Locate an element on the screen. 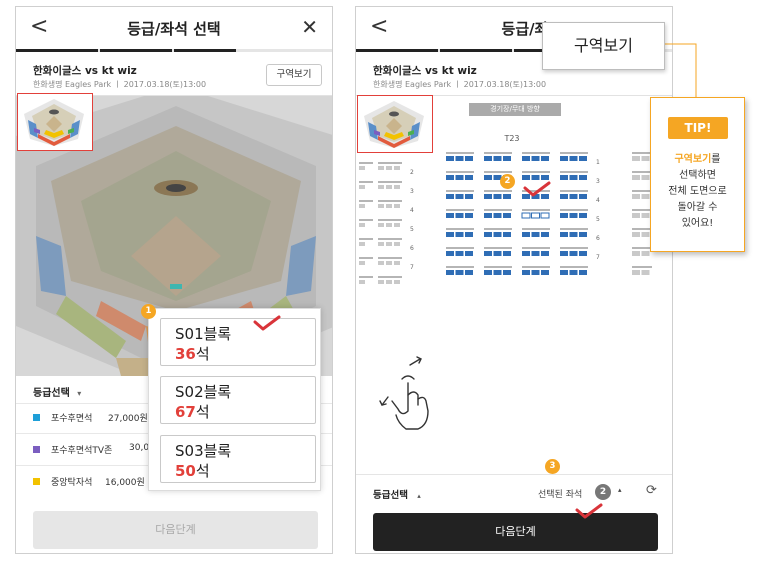 The image size is (779, 581). tip-line: 구역보기를 is located at coordinates (697, 159).